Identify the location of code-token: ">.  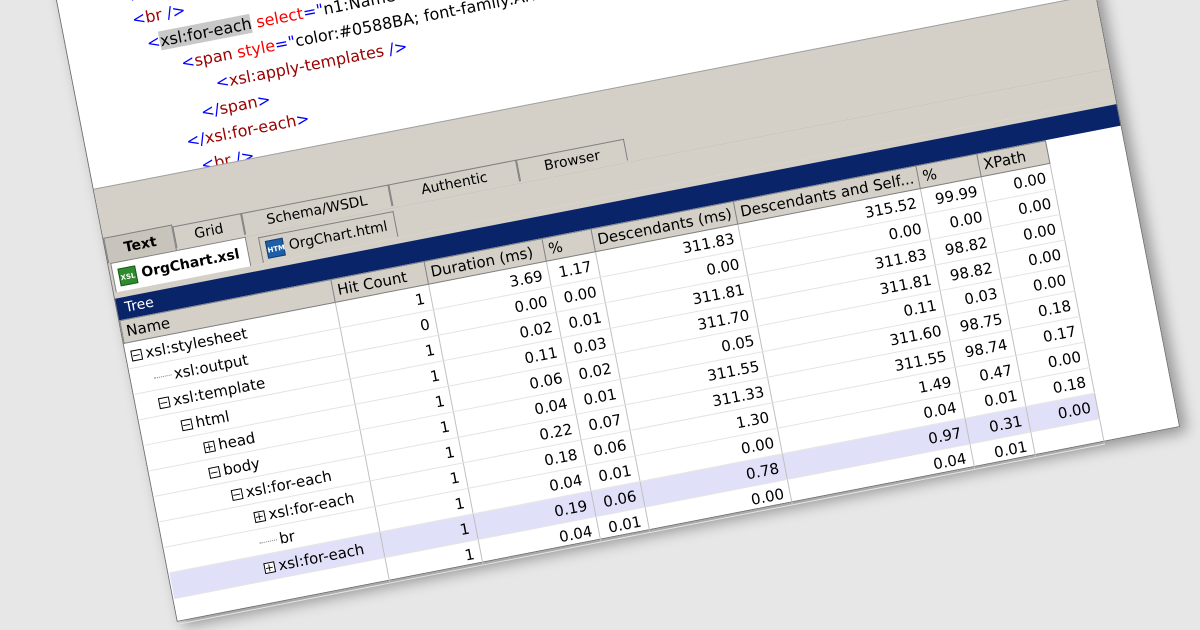
(405, 2).